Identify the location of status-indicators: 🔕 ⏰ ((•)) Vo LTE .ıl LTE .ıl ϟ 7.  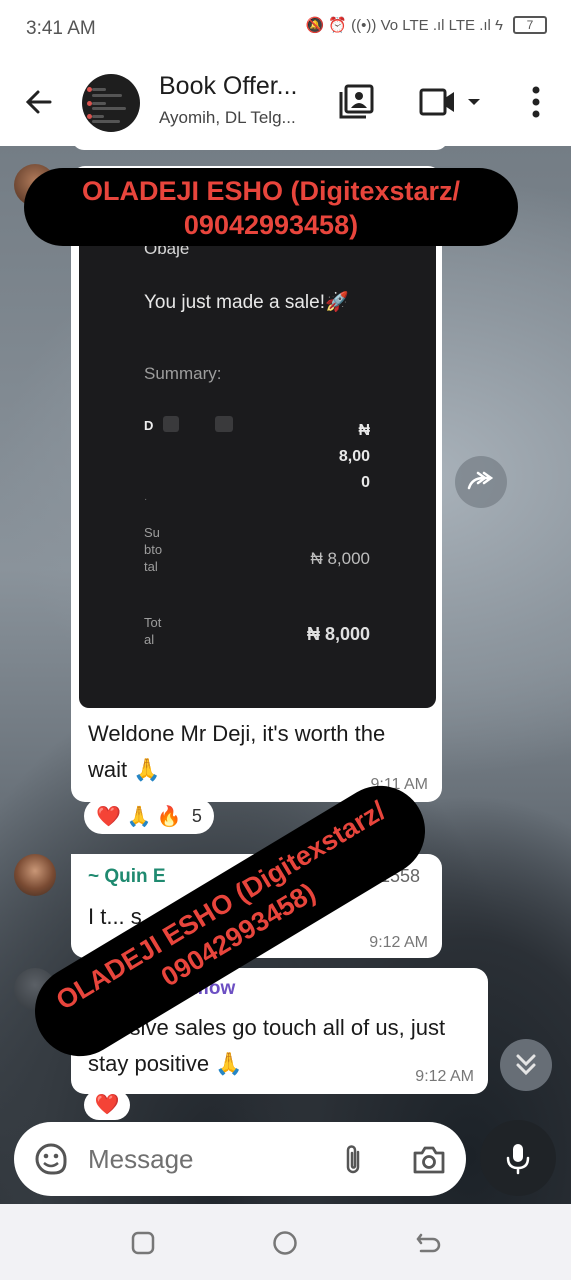
(426, 25).